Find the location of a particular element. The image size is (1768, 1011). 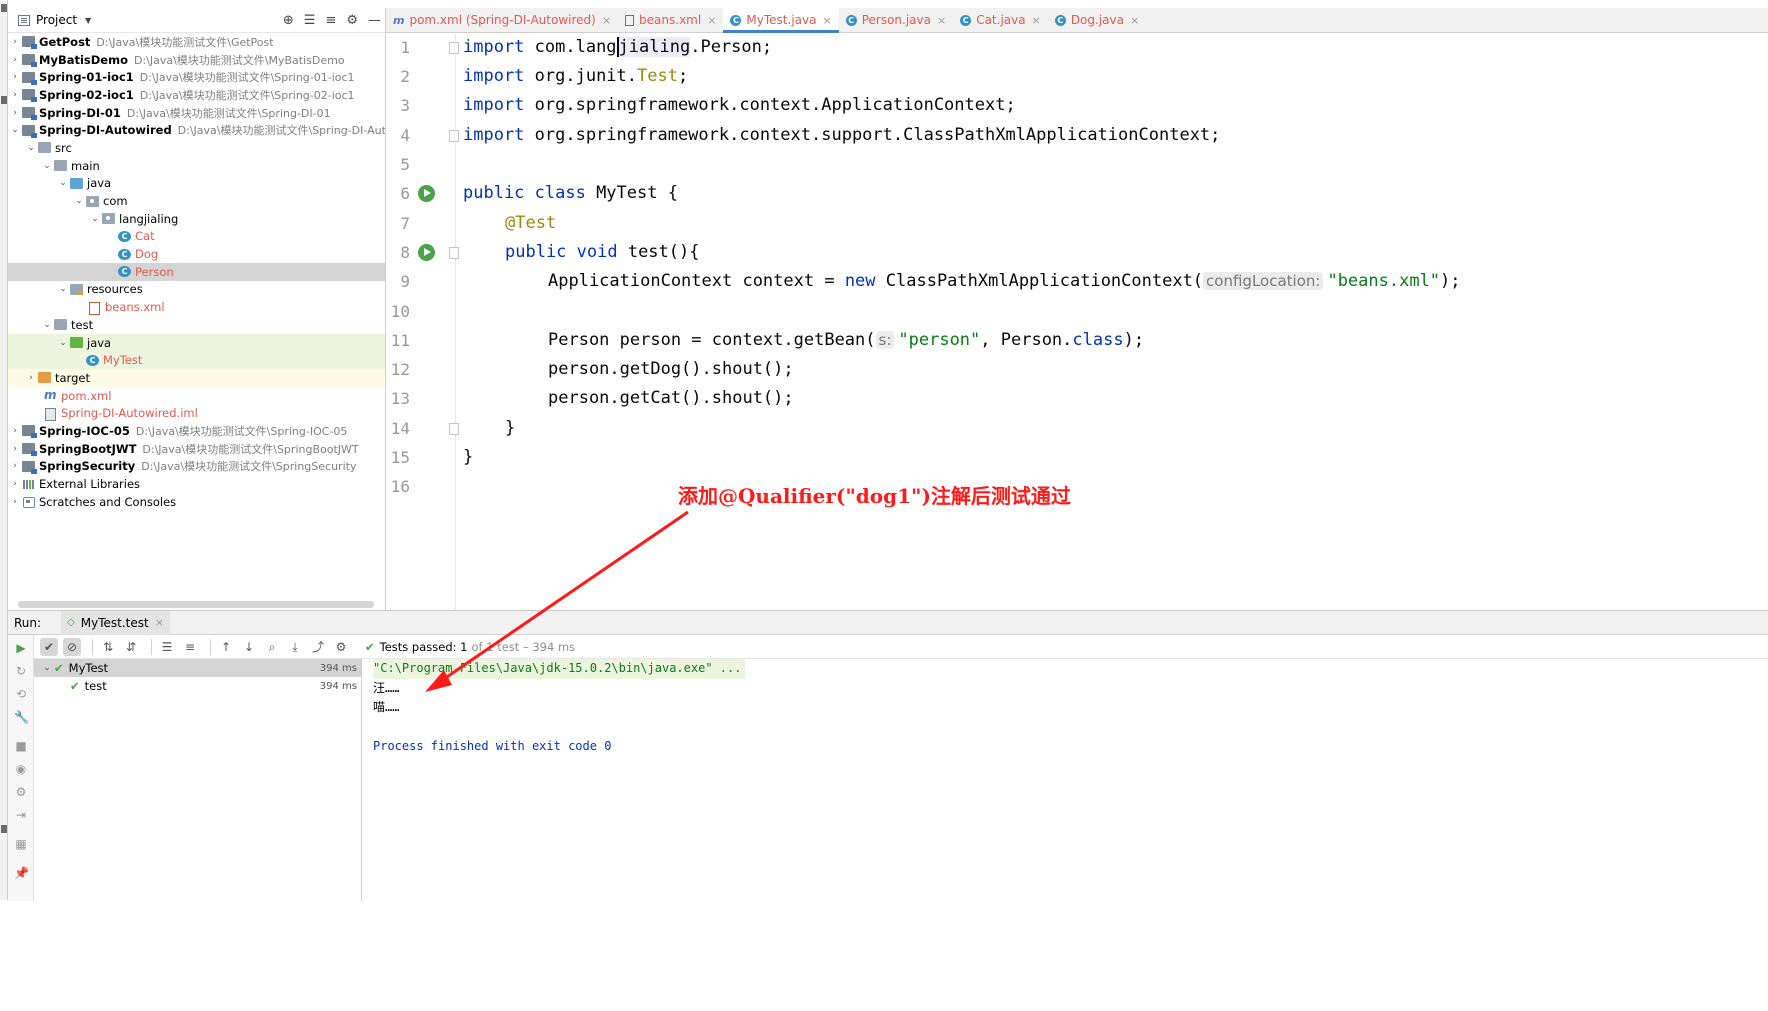

chevron-down-icon: ▼ is located at coordinates (88, 20).